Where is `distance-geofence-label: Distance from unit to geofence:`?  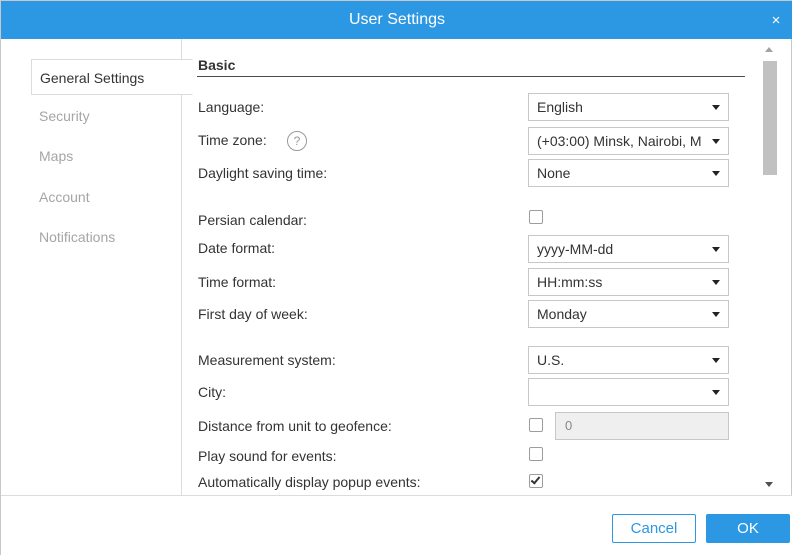
distance-geofence-label: Distance from unit to geofence: is located at coordinates (295, 426).